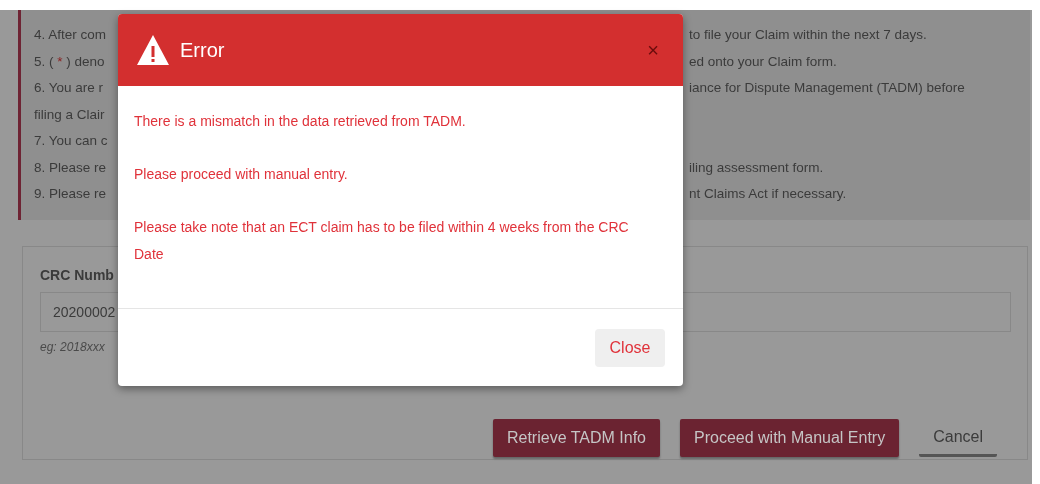 The image size is (1040, 484). What do you see at coordinates (202, 50) in the screenshot?
I see `dialog-title: Error` at bounding box center [202, 50].